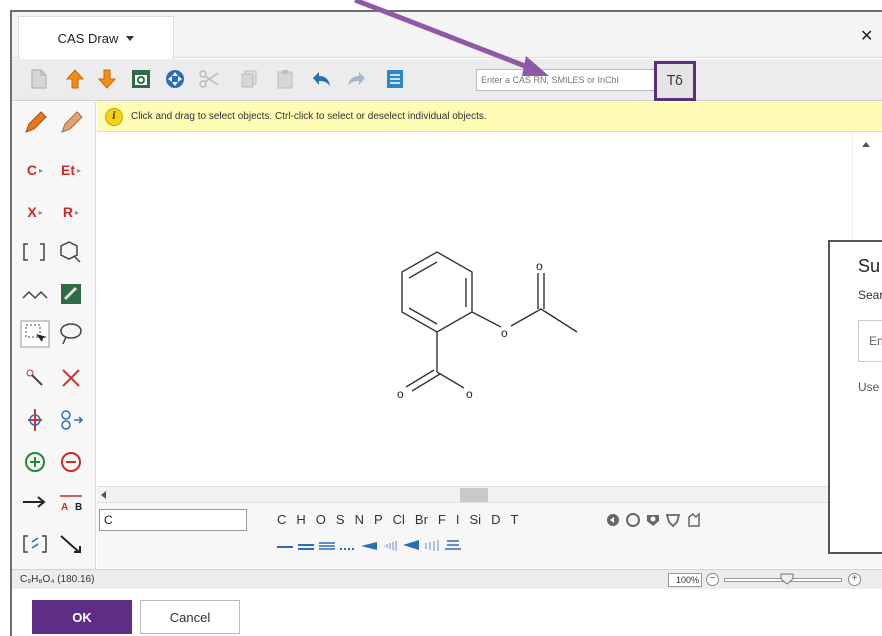 Image resolution: width=882 pixels, height=636 pixels. I want to click on arrow-head-icon, so click(535, 66).